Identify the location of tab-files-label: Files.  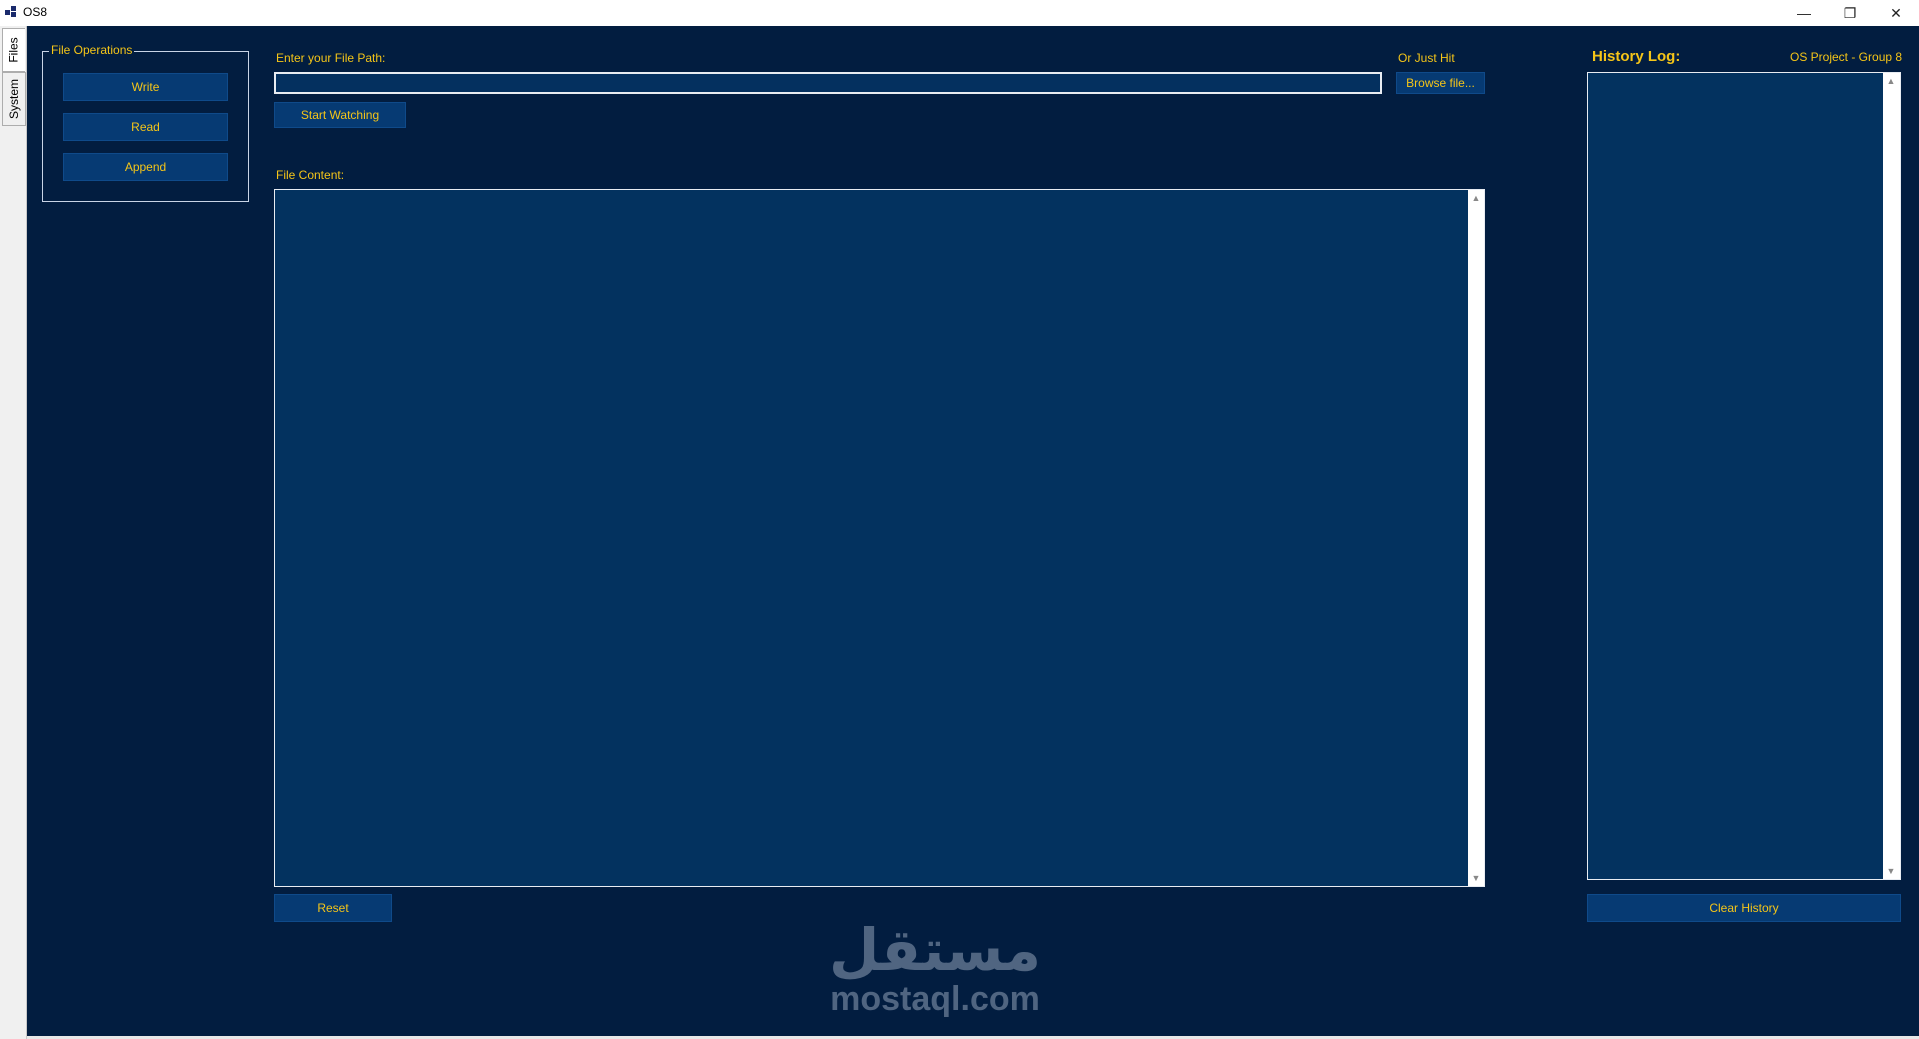
(14, 50).